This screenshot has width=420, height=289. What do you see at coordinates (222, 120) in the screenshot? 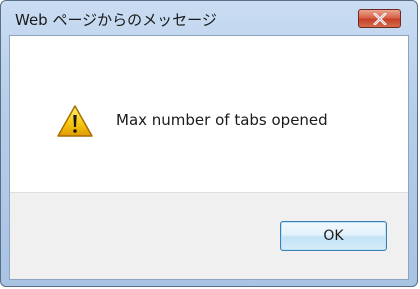
I see `message-text: Max number of tabs opened` at bounding box center [222, 120].